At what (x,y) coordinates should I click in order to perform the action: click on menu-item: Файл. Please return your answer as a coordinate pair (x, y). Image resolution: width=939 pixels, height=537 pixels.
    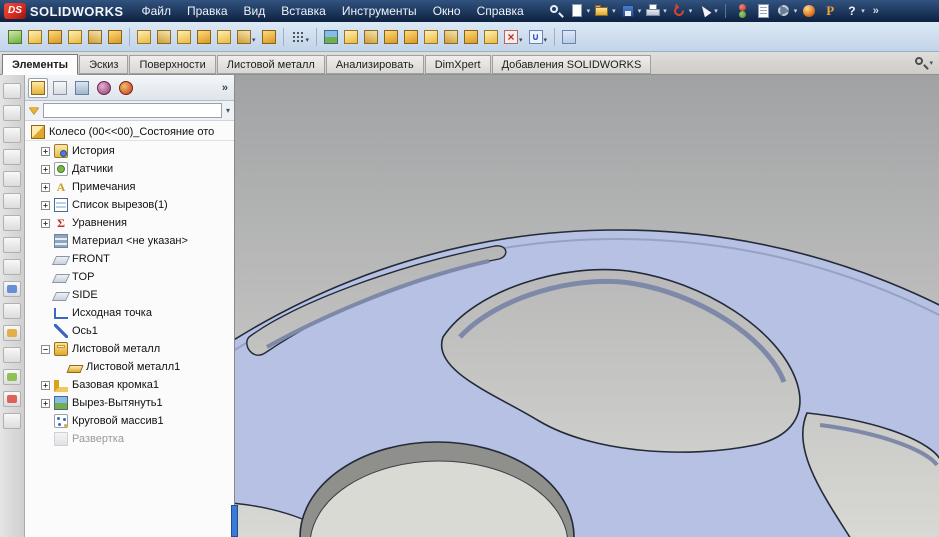
    Looking at the image, I should click on (156, 11).